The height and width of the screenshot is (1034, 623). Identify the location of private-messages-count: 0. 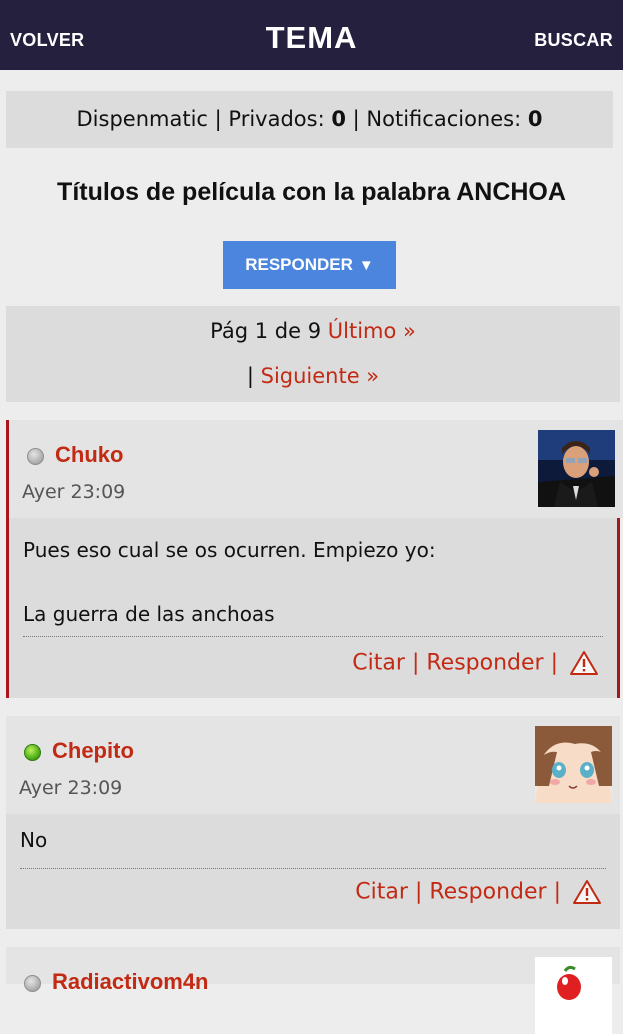
(338, 119).